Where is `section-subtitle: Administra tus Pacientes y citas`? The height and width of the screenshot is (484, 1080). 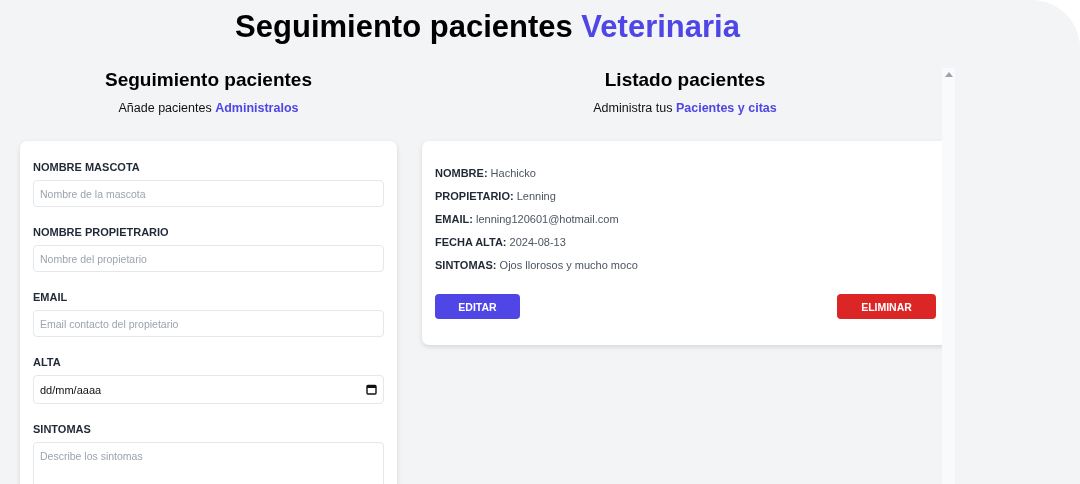 section-subtitle: Administra tus Pacientes y citas is located at coordinates (685, 108).